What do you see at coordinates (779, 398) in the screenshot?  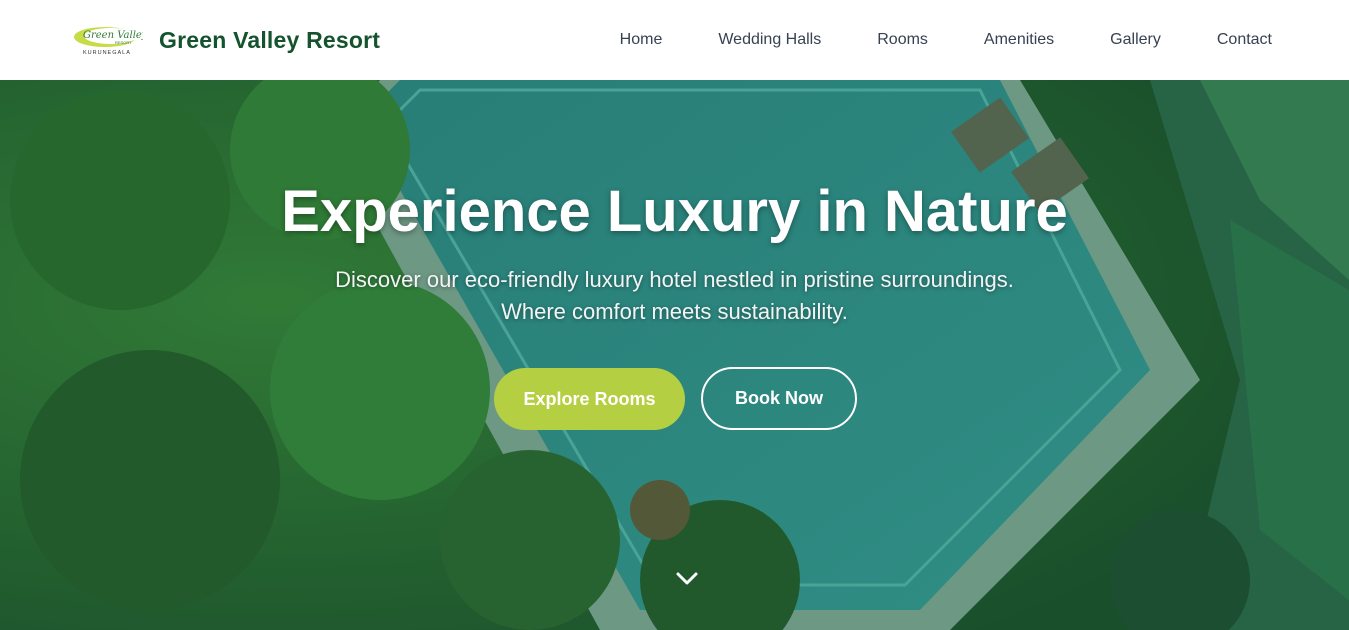 I see `book-now-button: Book Now` at bounding box center [779, 398].